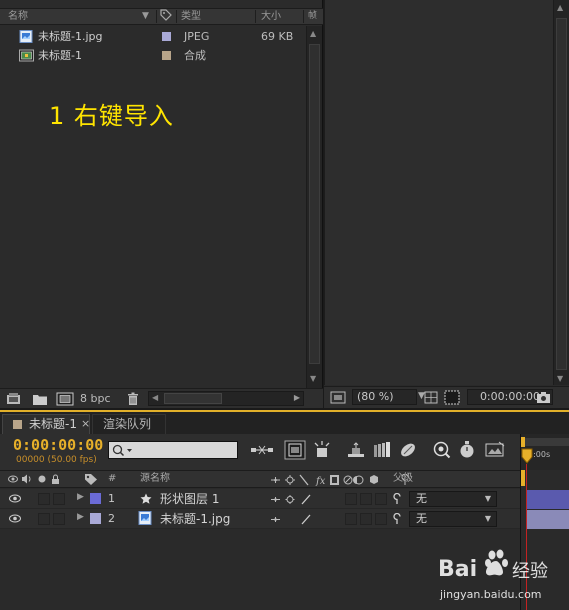 The width and height of the screenshot is (569, 610). I want to click on layer-name: 未标题-1.jpg, so click(195, 519).